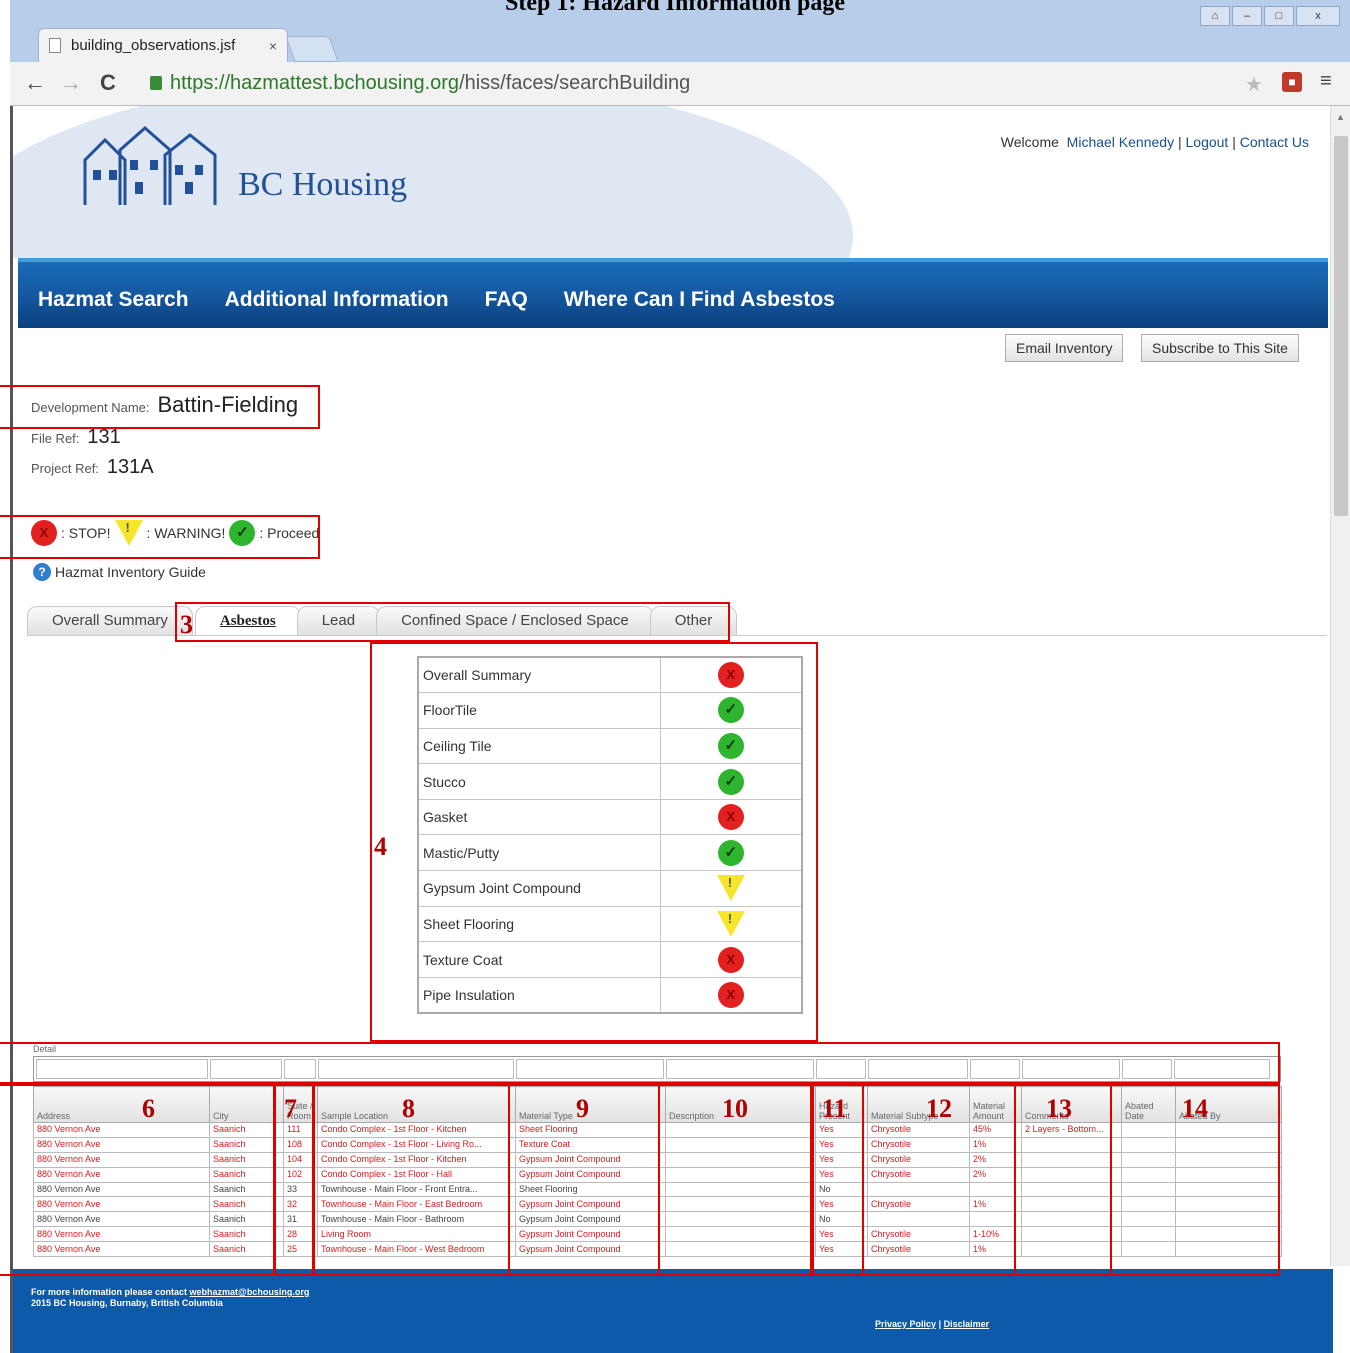 This screenshot has width=1350, height=1353. What do you see at coordinates (160, 537) in the screenshot?
I see `annotation-box-legend` at bounding box center [160, 537].